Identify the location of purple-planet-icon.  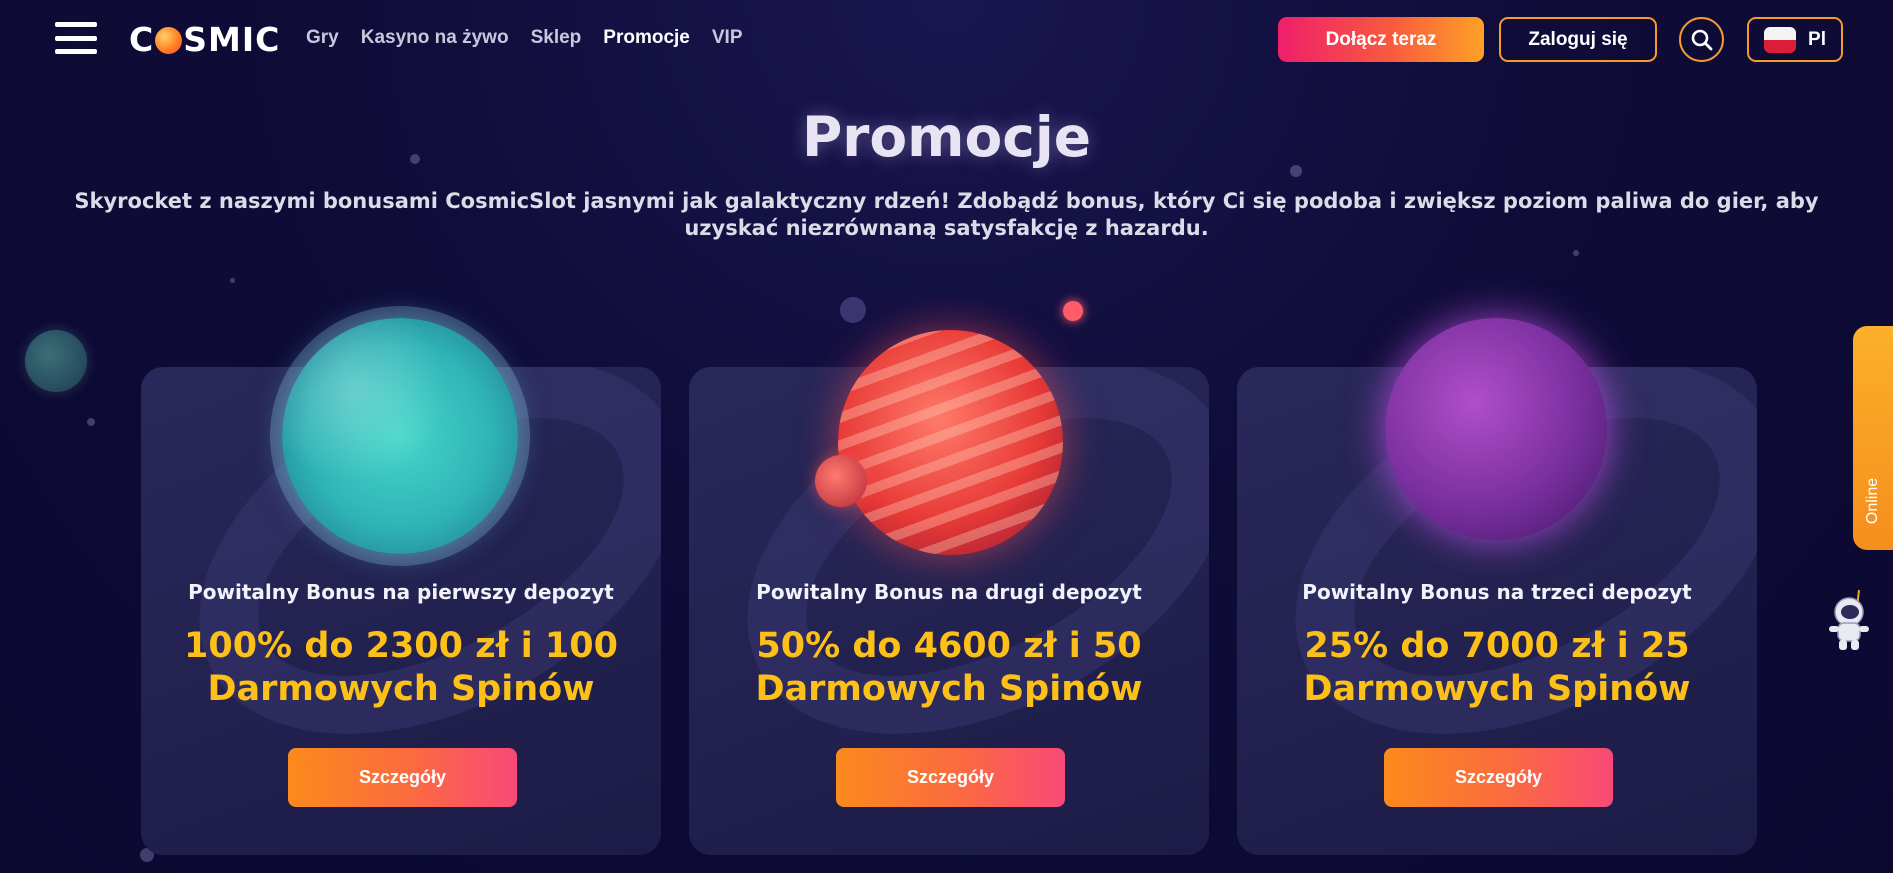
(1496, 429).